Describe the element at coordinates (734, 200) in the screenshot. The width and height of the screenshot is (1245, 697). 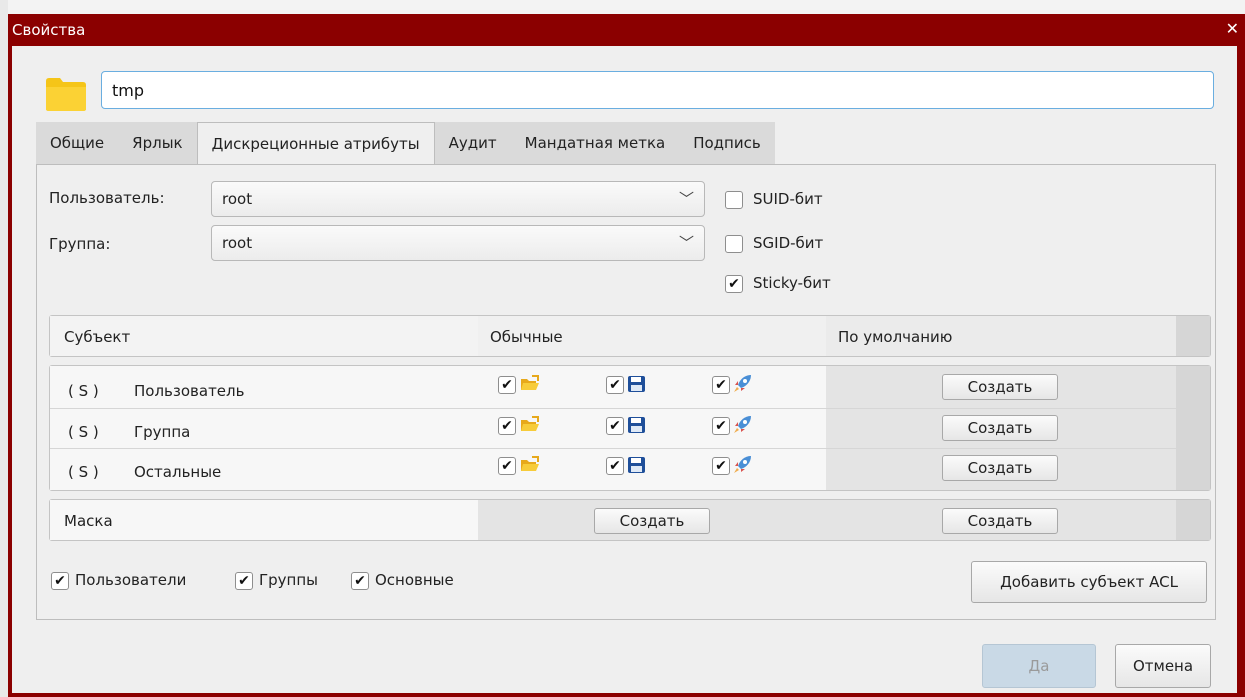
I see `suid-checkbox` at that location.